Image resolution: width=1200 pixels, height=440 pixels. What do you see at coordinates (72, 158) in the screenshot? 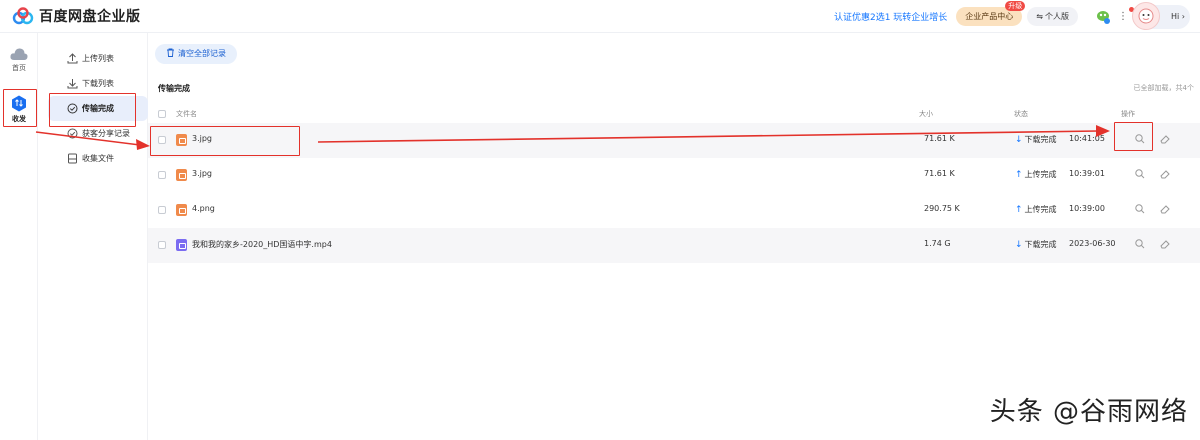
I see `collect-icon` at bounding box center [72, 158].